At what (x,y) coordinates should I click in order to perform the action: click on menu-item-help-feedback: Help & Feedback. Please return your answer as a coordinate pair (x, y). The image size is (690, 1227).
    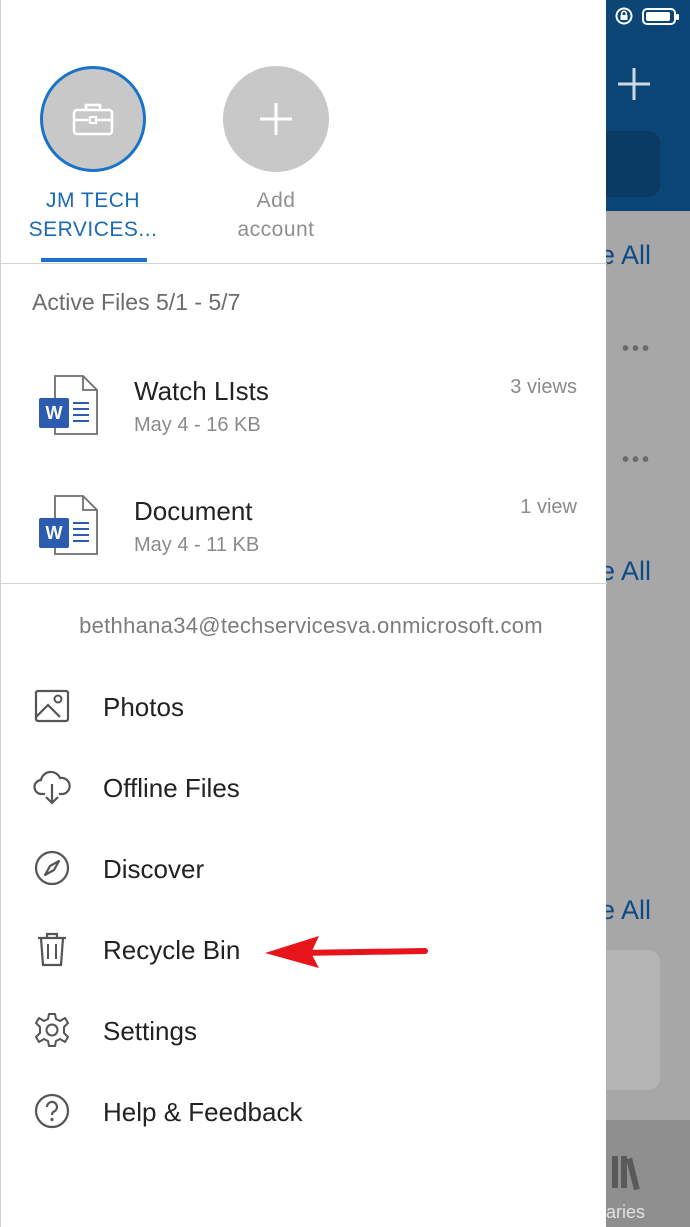
    Looking at the image, I should click on (304, 1113).